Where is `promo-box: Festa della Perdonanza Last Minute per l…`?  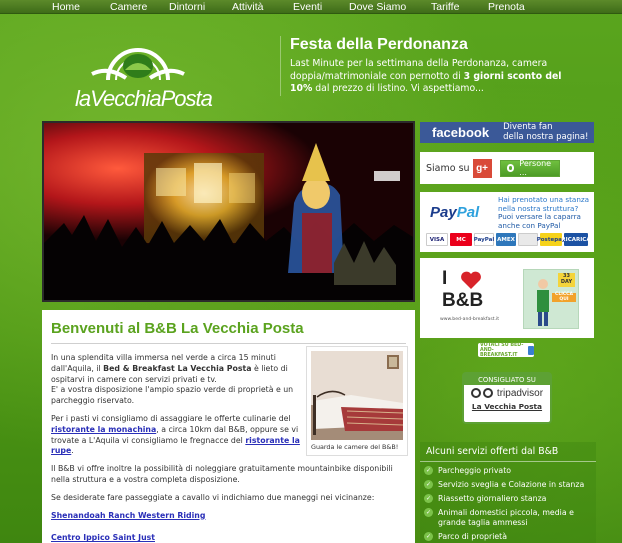
promo-box: Festa della Perdonanza Last Minute per l… is located at coordinates (430, 66).